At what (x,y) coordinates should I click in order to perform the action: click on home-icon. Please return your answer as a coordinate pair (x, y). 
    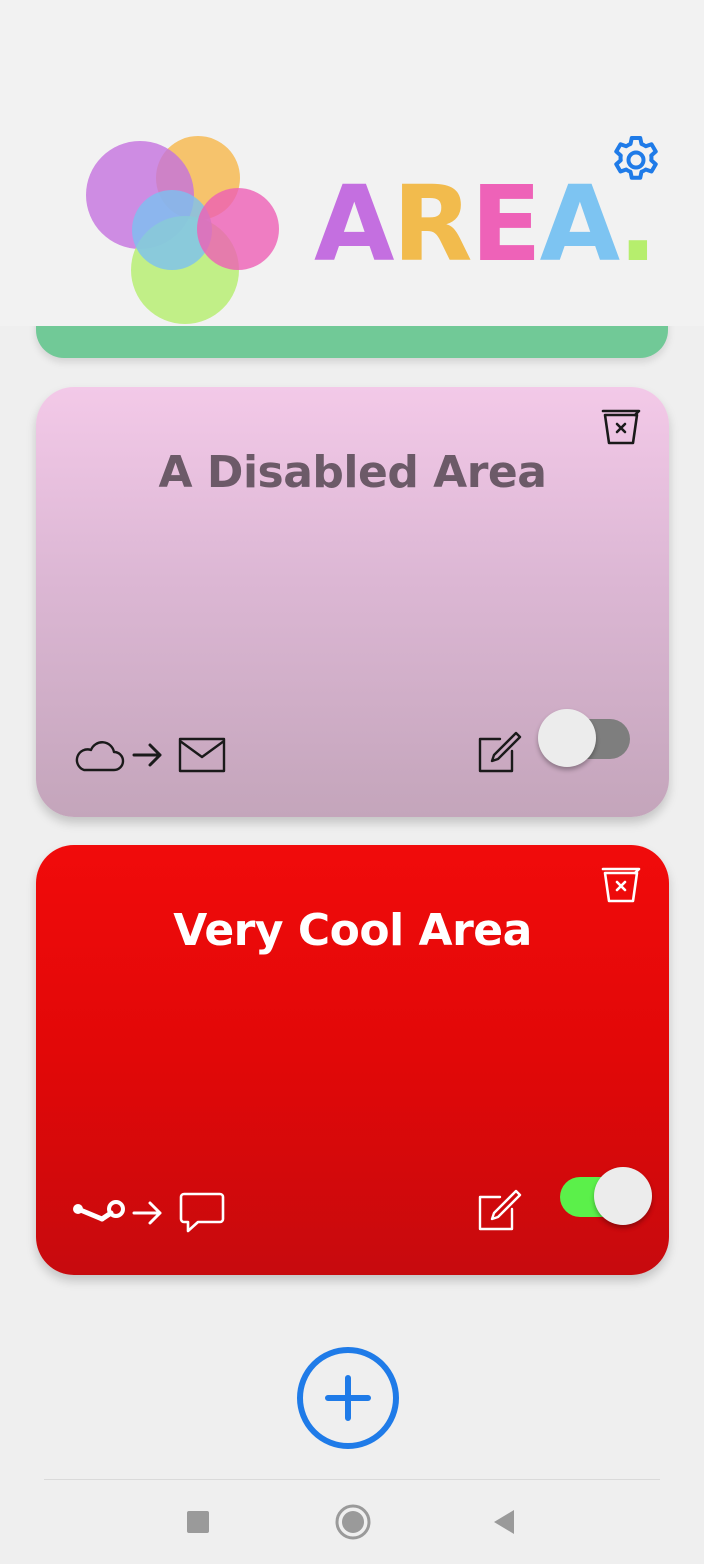
    Looking at the image, I should click on (353, 1522).